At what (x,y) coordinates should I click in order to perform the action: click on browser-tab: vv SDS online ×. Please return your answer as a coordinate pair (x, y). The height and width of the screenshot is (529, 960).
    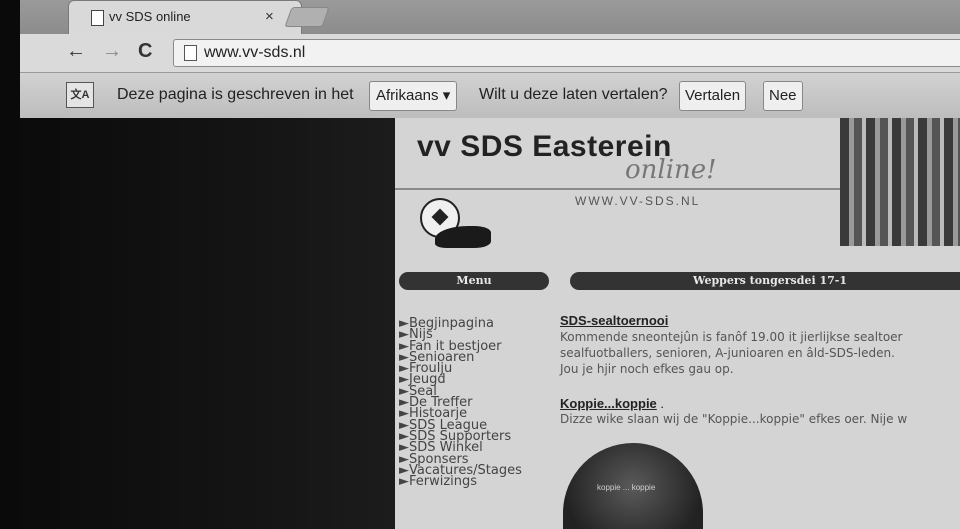
    Looking at the image, I should click on (185, 17).